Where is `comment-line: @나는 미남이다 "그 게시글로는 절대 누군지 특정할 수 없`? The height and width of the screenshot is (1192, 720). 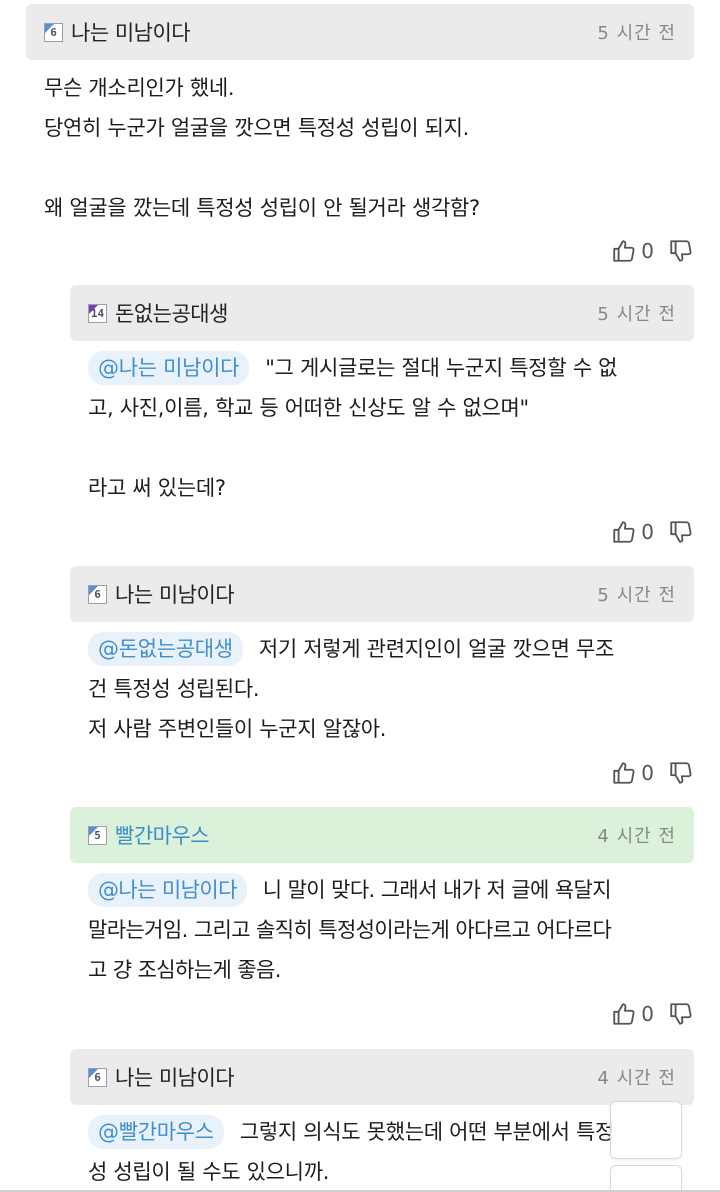 comment-line: @나는 미남이다 "그 게시글로는 절대 누군지 특정할 수 없 is located at coordinates (391, 368).